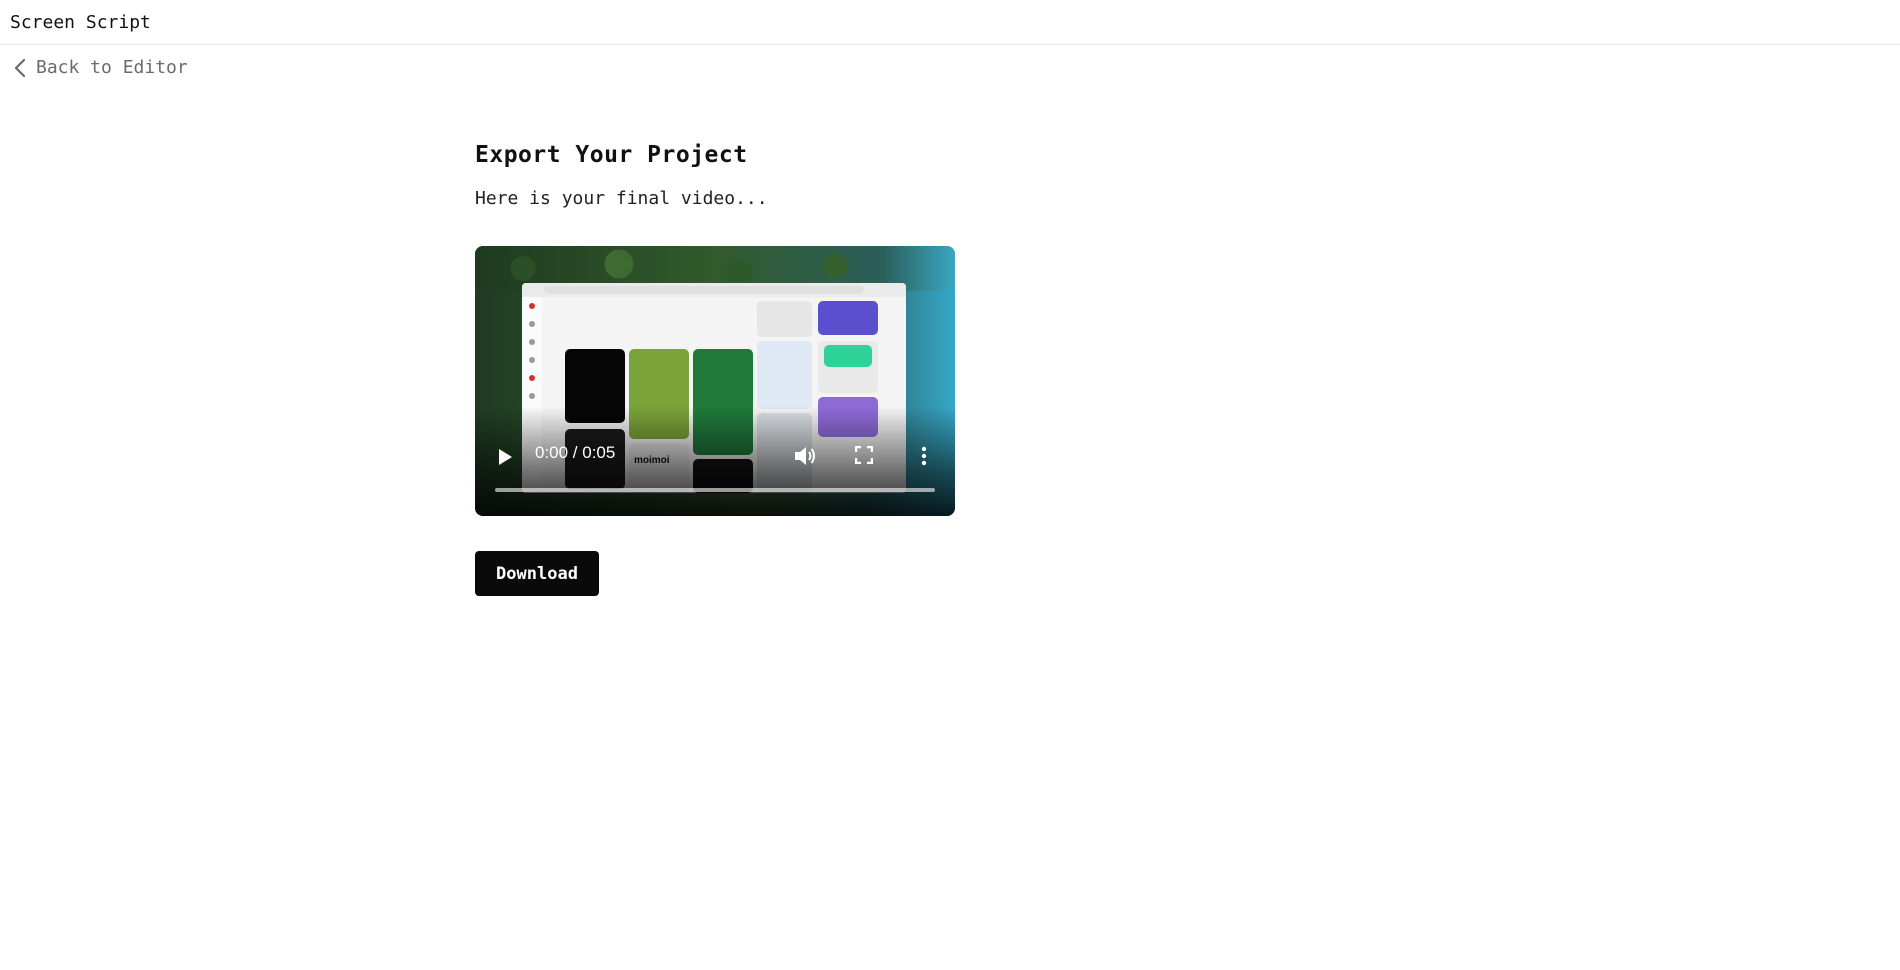 This screenshot has height=970, width=1900. I want to click on volume-icon, so click(805, 458).